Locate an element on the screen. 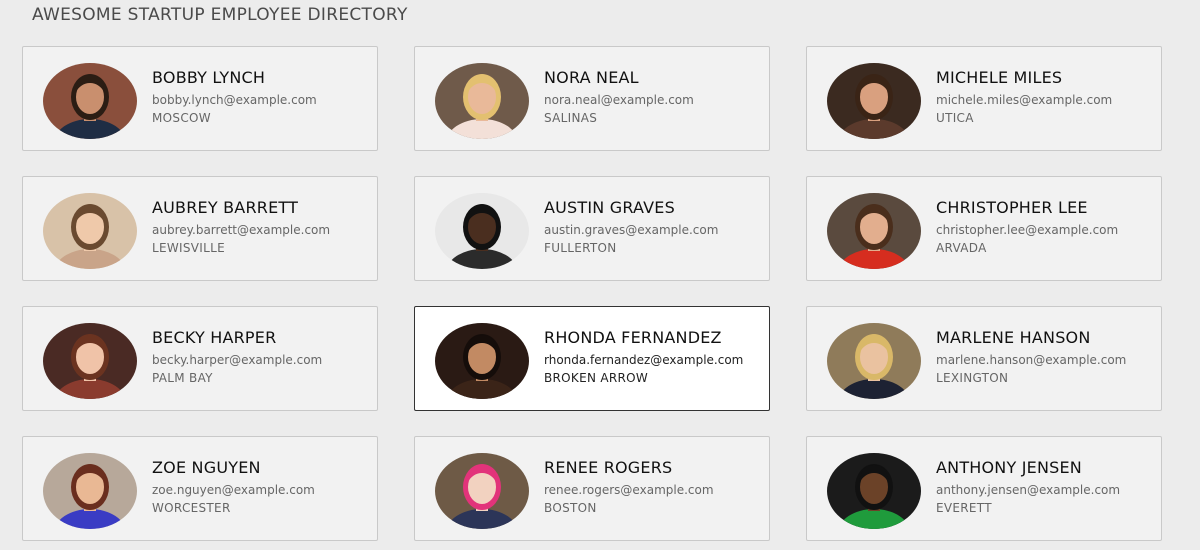  employee-name: NORA NEAL is located at coordinates (591, 77).